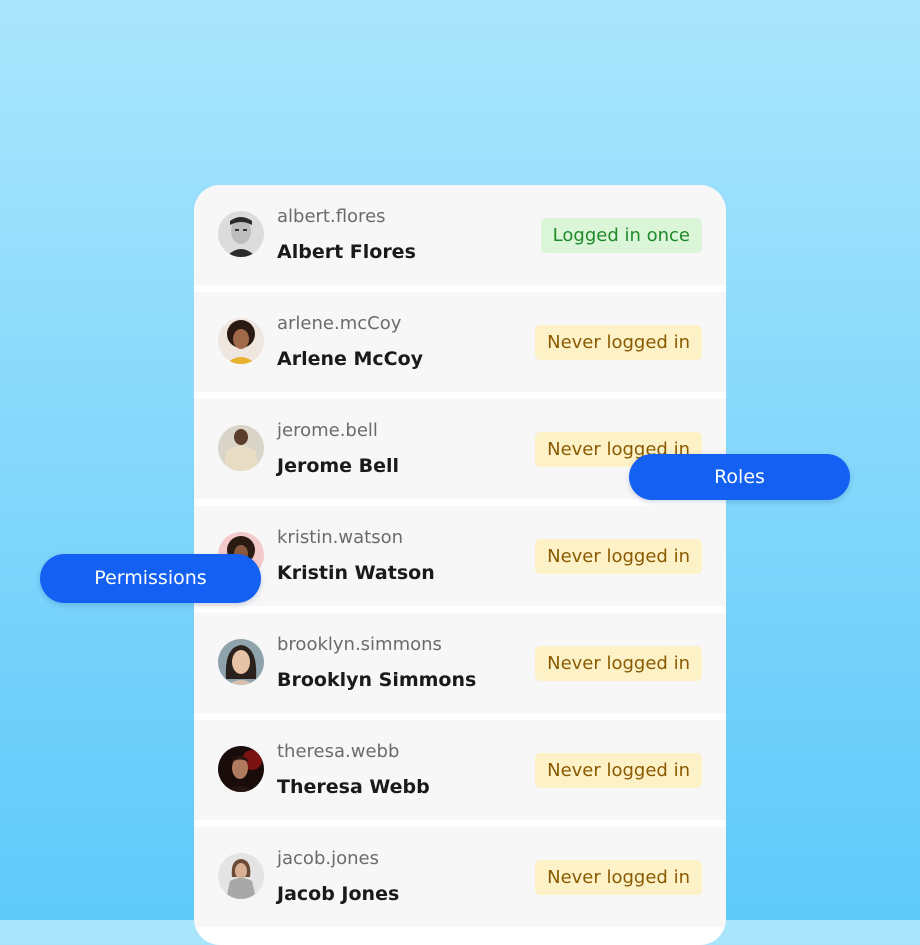 The image size is (920, 945). Describe the element at coordinates (338, 751) in the screenshot. I see `username: theresa.webb` at that location.